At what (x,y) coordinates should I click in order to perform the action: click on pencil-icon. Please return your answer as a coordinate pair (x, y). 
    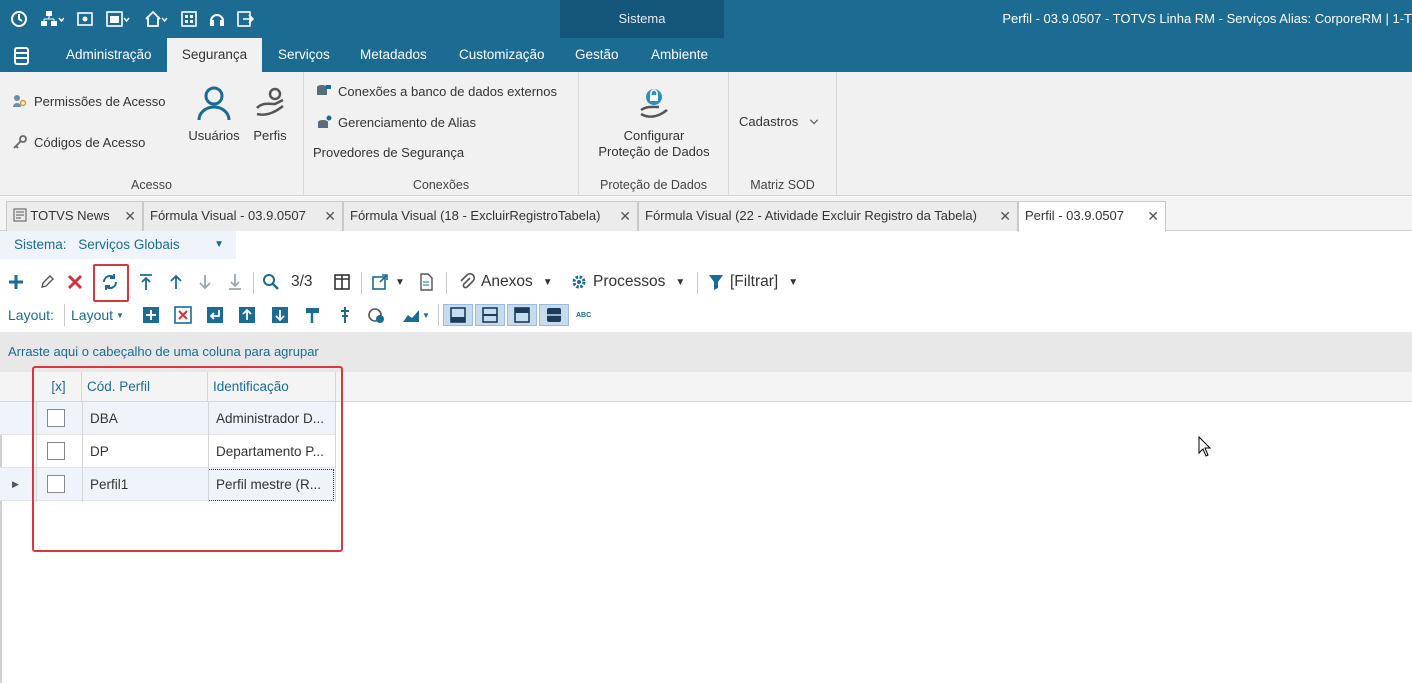
    Looking at the image, I should click on (47, 281).